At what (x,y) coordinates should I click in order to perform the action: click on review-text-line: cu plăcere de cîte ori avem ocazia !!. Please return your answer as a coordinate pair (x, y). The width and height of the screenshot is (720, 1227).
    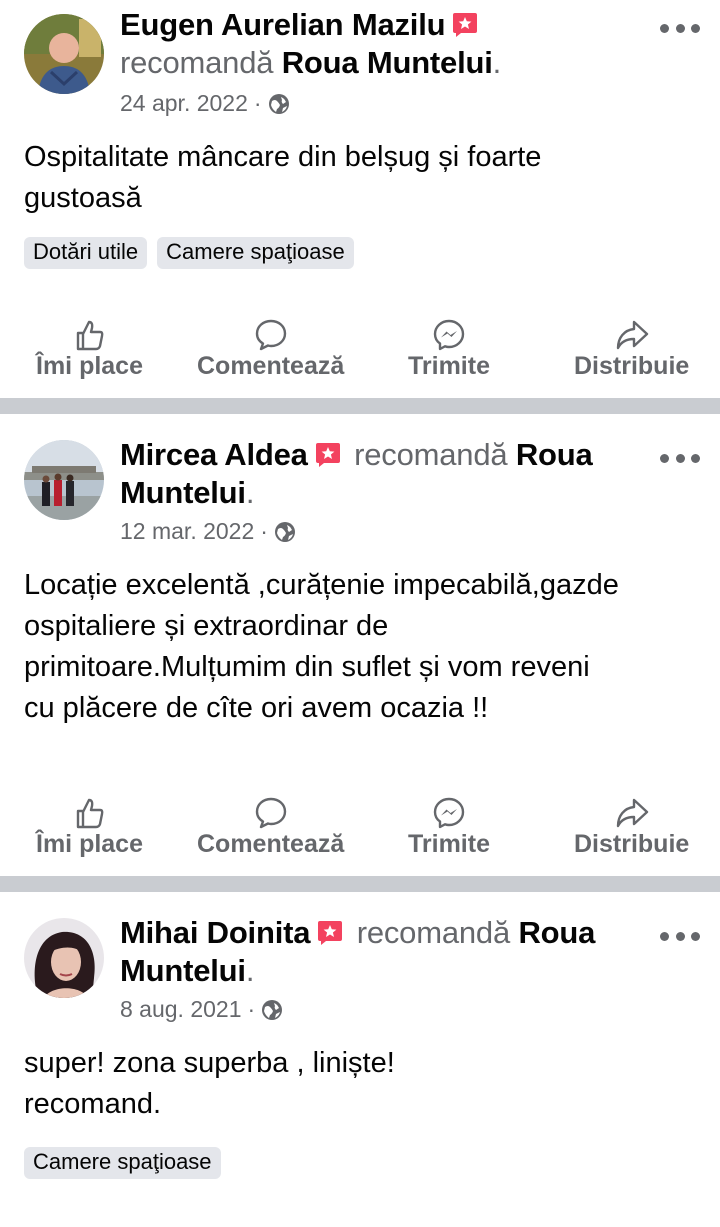
    Looking at the image, I should click on (256, 708).